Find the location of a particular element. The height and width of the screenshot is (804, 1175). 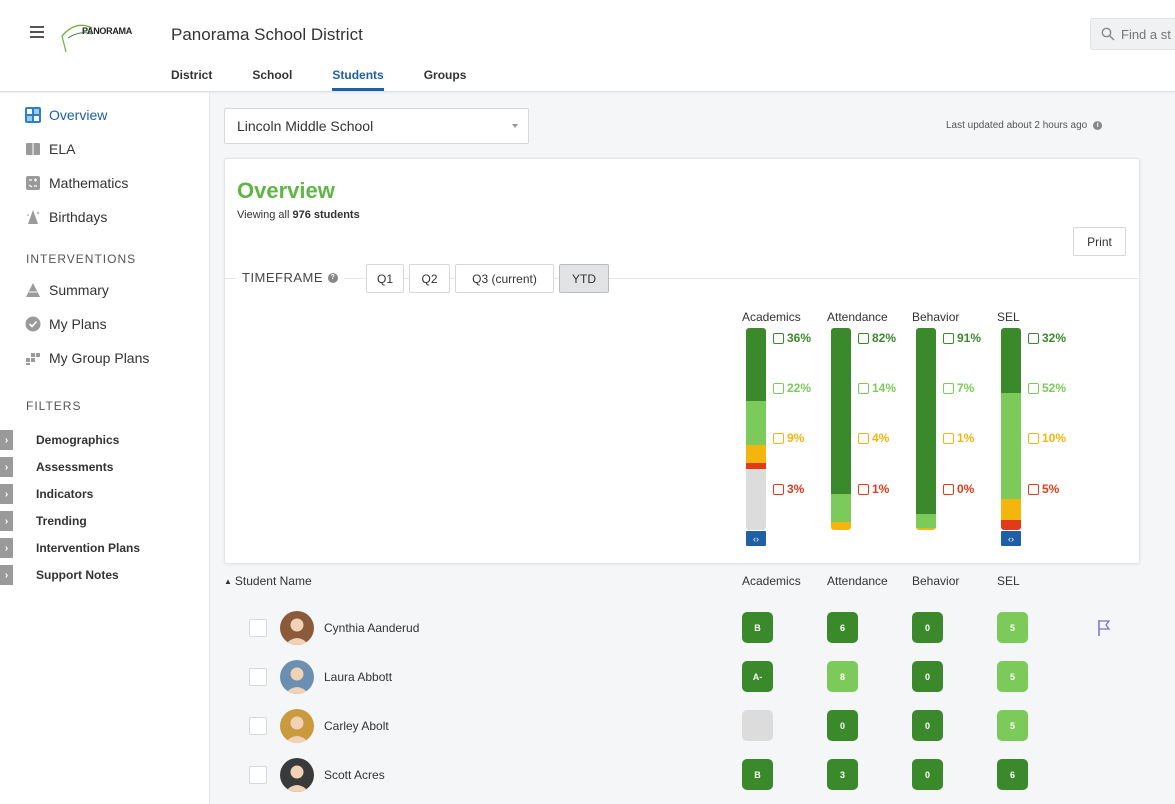

sort-student-name: ▲ Student Name is located at coordinates (268, 581).